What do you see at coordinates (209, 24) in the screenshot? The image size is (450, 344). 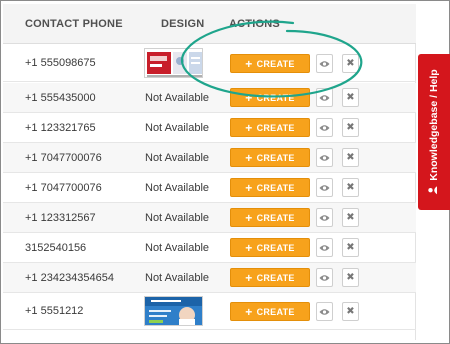 I see `table-header: CONTACT PHONE DESIGN ACTIONS` at bounding box center [209, 24].